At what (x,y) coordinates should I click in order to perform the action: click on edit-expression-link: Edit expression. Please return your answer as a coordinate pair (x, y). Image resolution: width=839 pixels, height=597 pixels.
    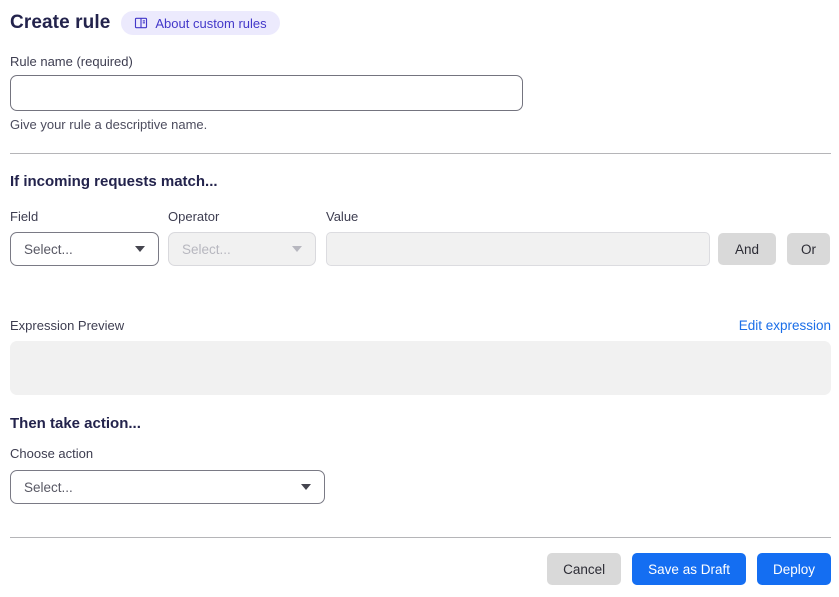
    Looking at the image, I should click on (785, 325).